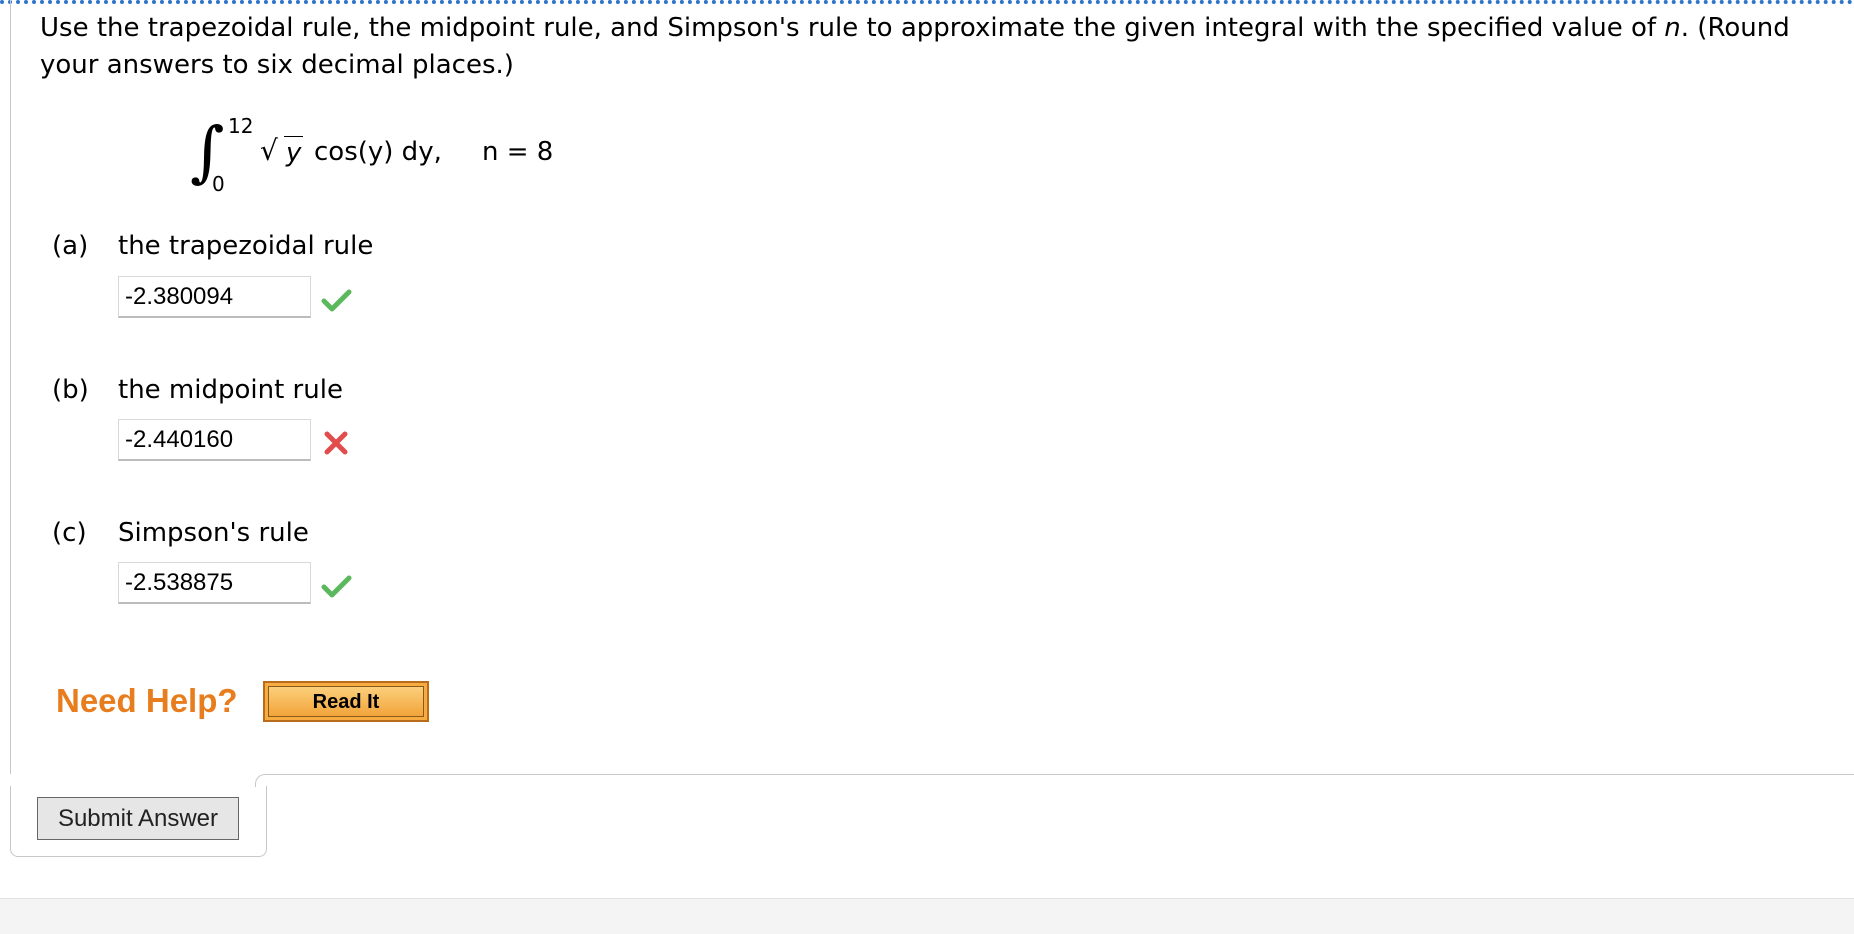 The width and height of the screenshot is (1854, 934). Describe the element at coordinates (246, 246) in the screenshot. I see `part-a-text: the trapezoidal rule` at that location.